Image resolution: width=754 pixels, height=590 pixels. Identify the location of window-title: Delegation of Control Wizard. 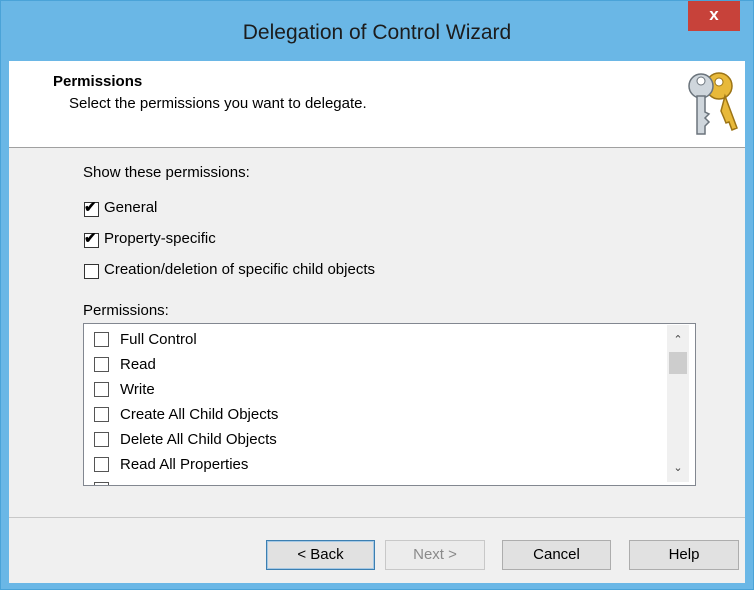
(377, 32).